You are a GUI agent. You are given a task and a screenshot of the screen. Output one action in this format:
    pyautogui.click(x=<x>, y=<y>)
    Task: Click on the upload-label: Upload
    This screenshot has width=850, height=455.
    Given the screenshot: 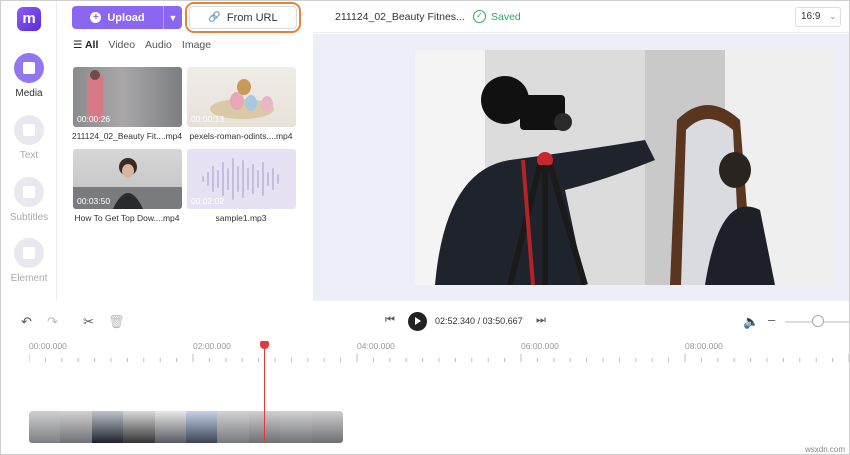 What is the action you would take?
    pyautogui.click(x=126, y=17)
    